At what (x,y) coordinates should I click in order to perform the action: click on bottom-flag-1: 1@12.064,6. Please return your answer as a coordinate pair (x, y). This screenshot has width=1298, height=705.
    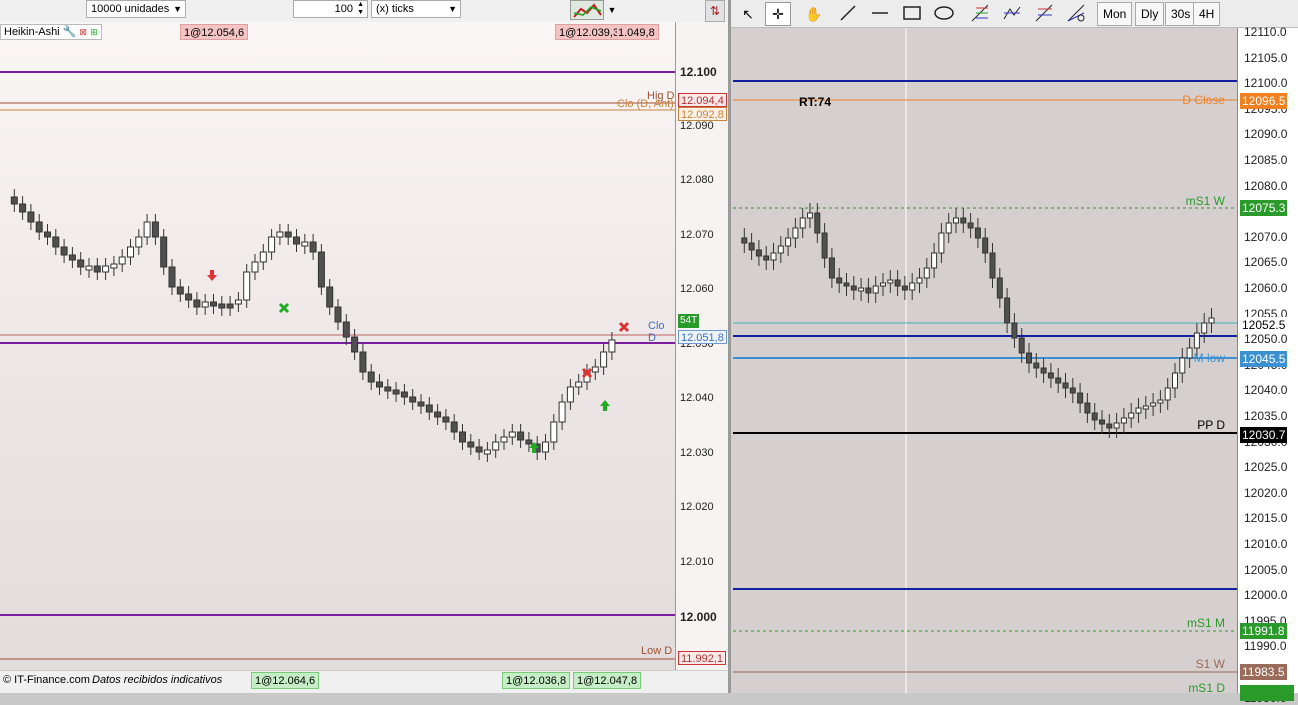
    Looking at the image, I should click on (285, 680).